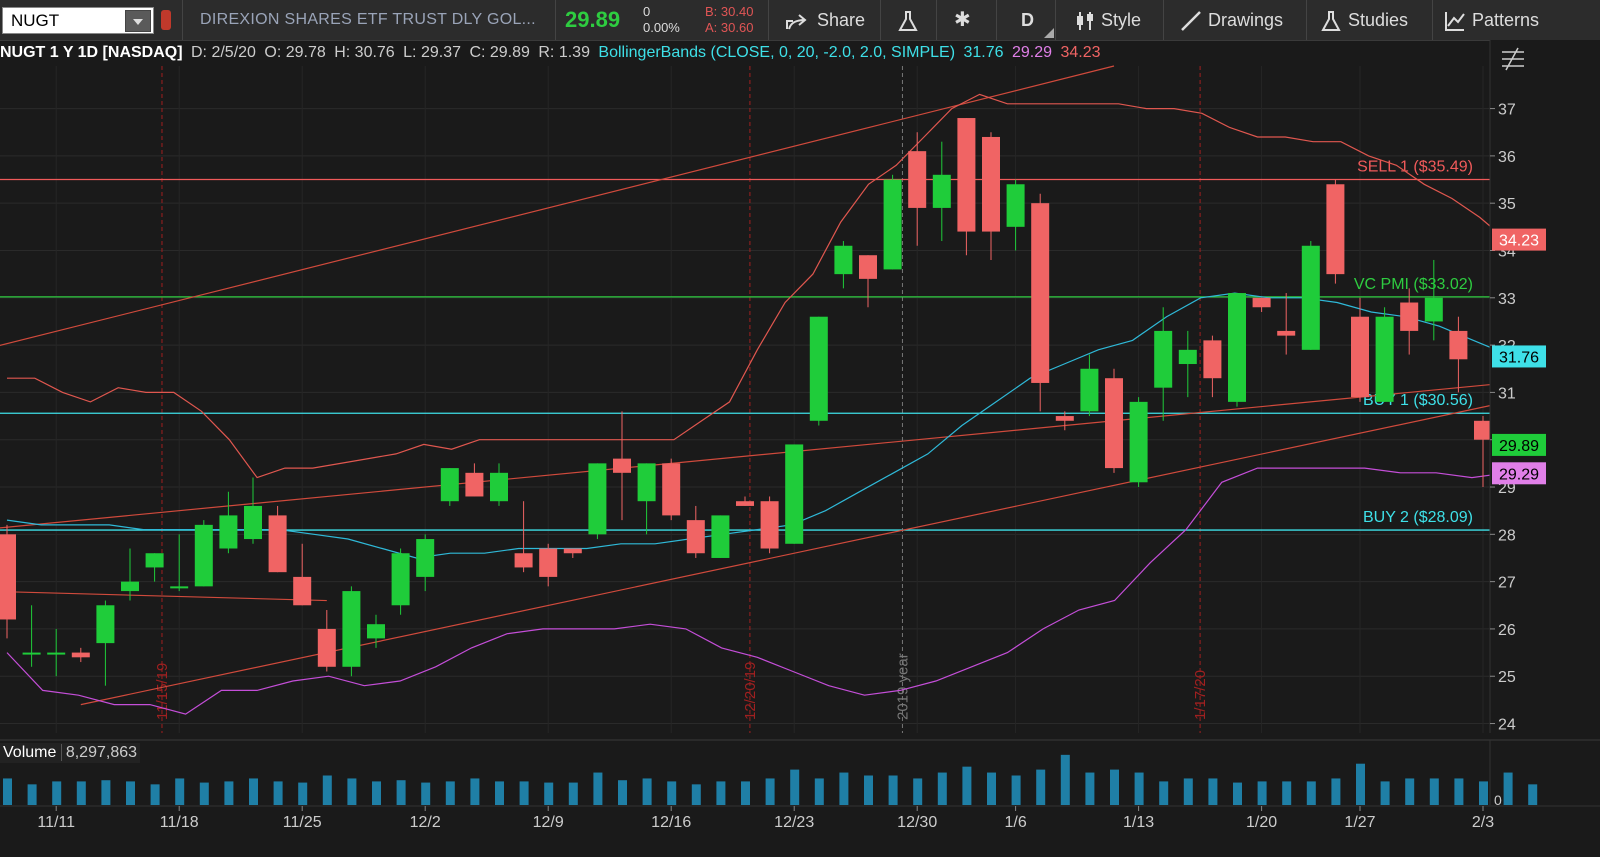 The width and height of the screenshot is (1600, 857). I want to click on date-tick-label: 1/20, so click(1261, 822).